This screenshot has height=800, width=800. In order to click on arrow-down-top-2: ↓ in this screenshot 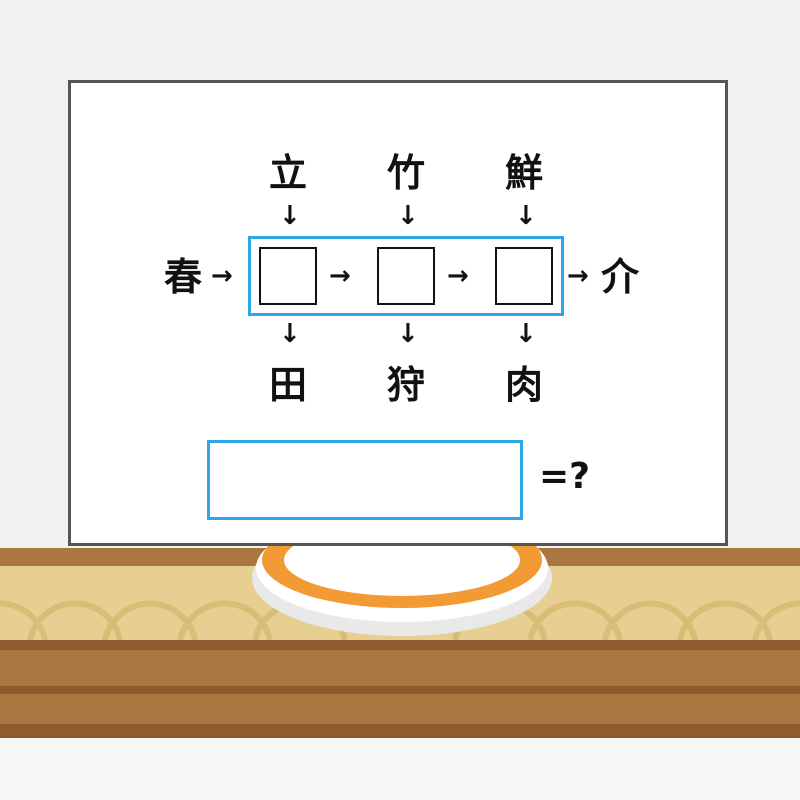, I will do `click(408, 216)`.